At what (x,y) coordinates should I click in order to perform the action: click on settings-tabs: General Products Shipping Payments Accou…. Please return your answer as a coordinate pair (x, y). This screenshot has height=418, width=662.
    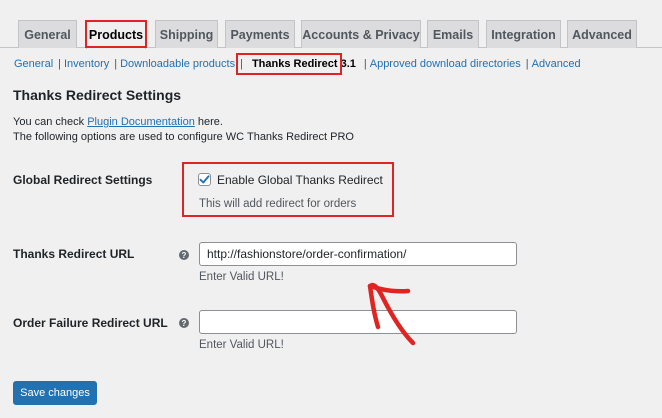
    Looking at the image, I should click on (331, 24).